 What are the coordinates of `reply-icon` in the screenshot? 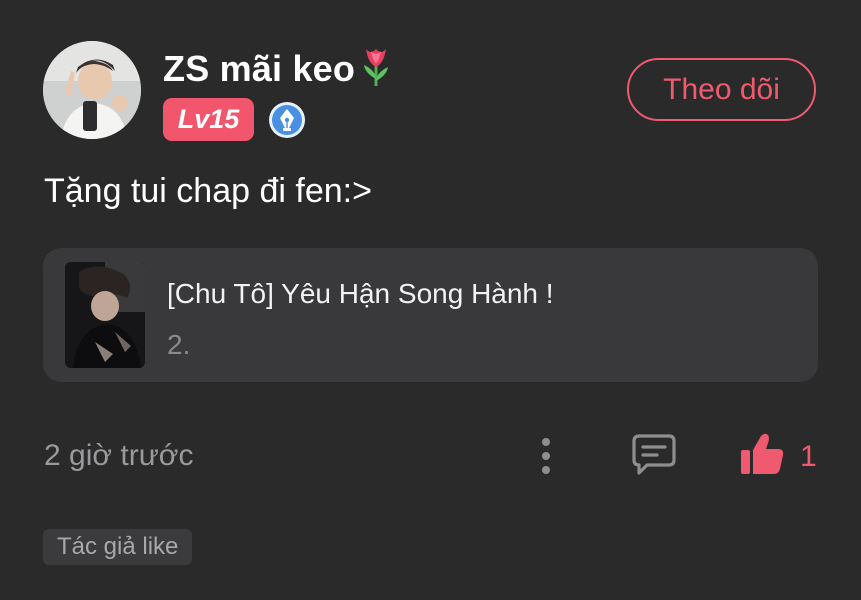 It's located at (654, 454).